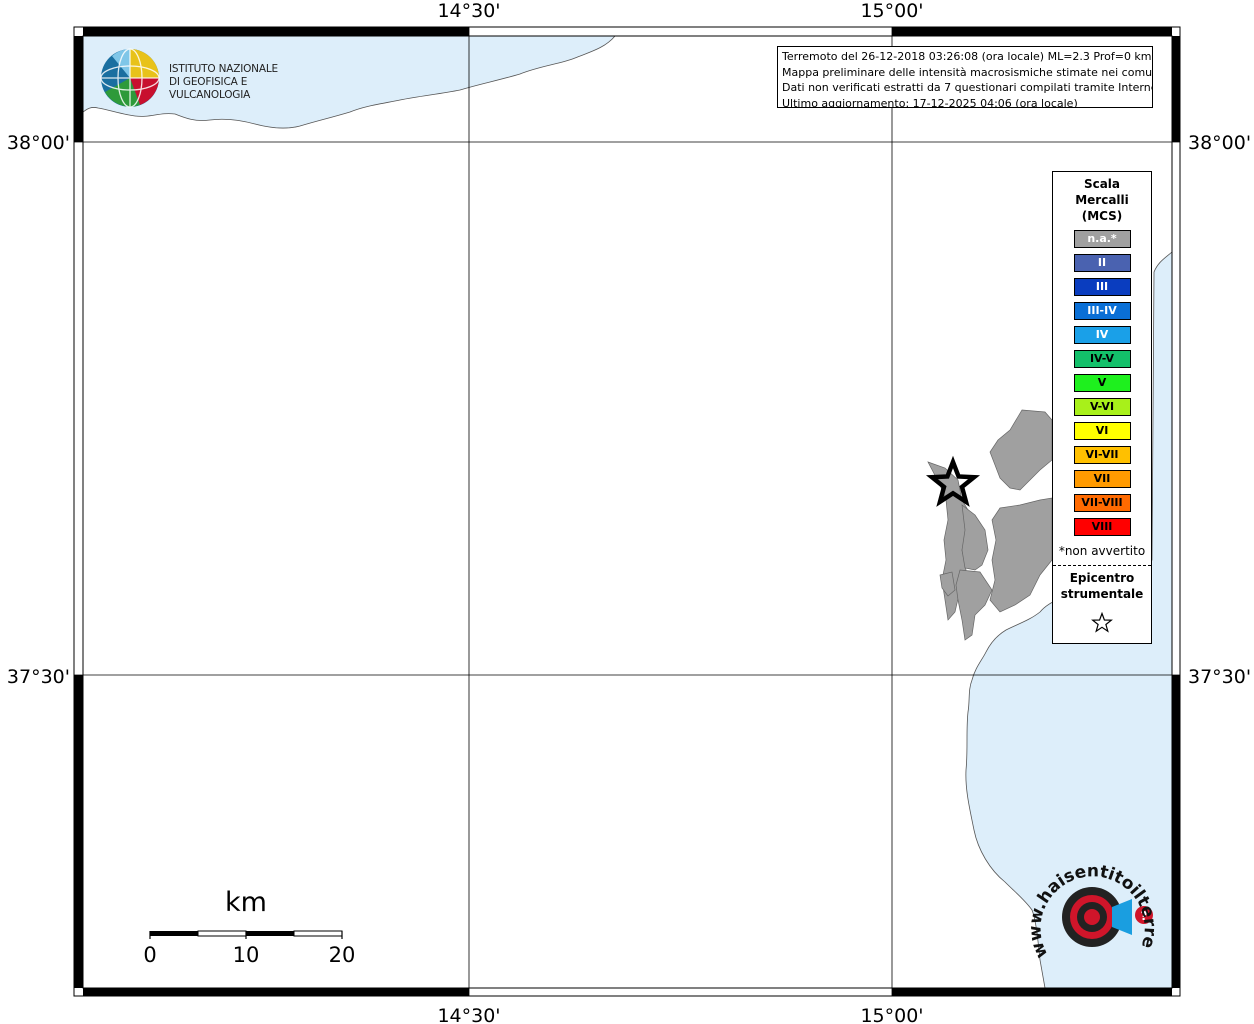 This screenshot has height=1024, width=1254. Describe the element at coordinates (1021, 450) in the screenshot. I see `comune-area-north` at that location.